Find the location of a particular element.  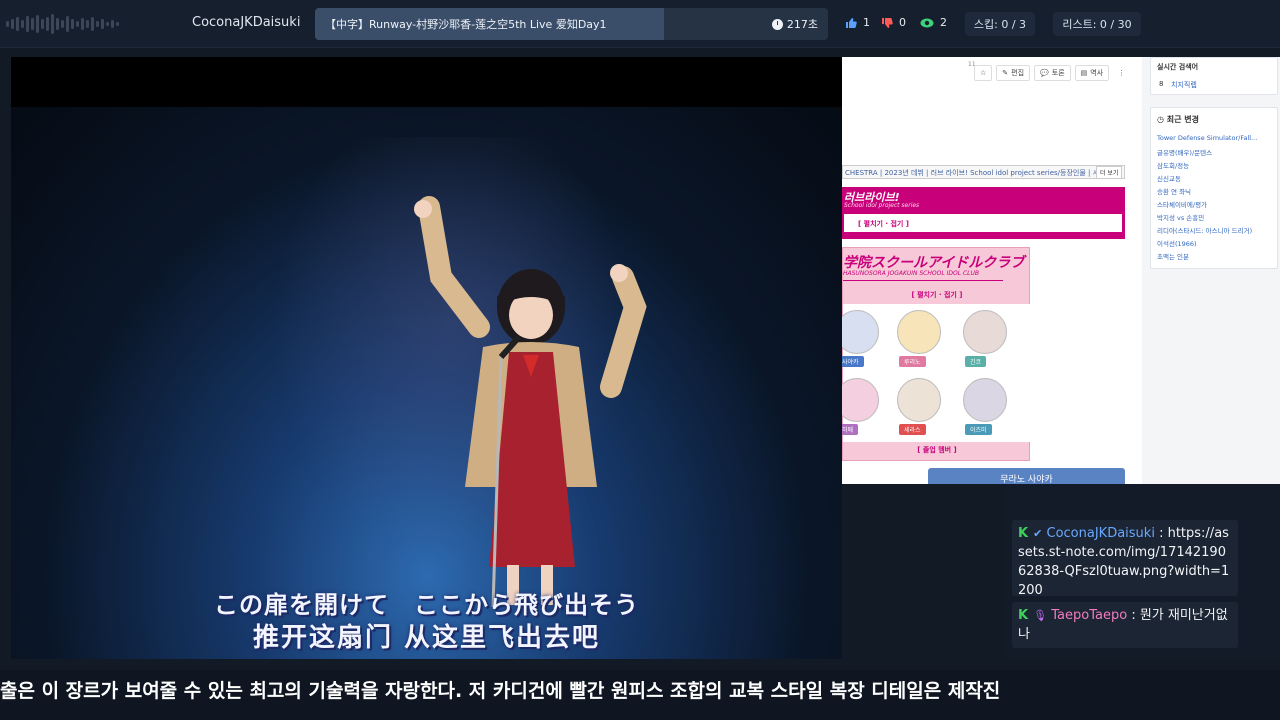

recent-change-item: 초맥는 인분 is located at coordinates (1216, 257).